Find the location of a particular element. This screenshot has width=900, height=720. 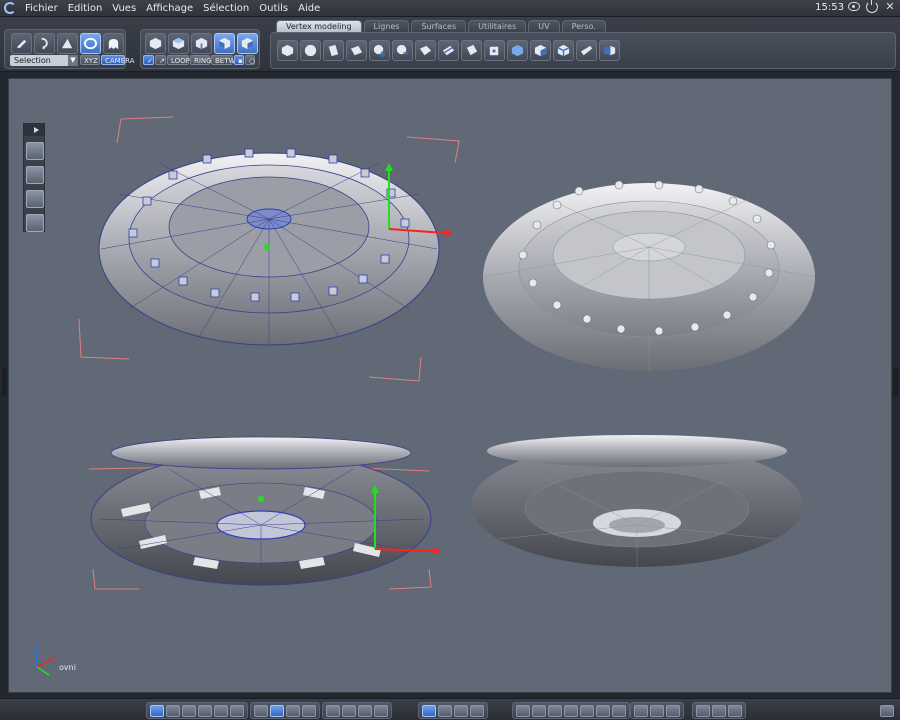

edge-mode-button is located at coordinates (201, 43).